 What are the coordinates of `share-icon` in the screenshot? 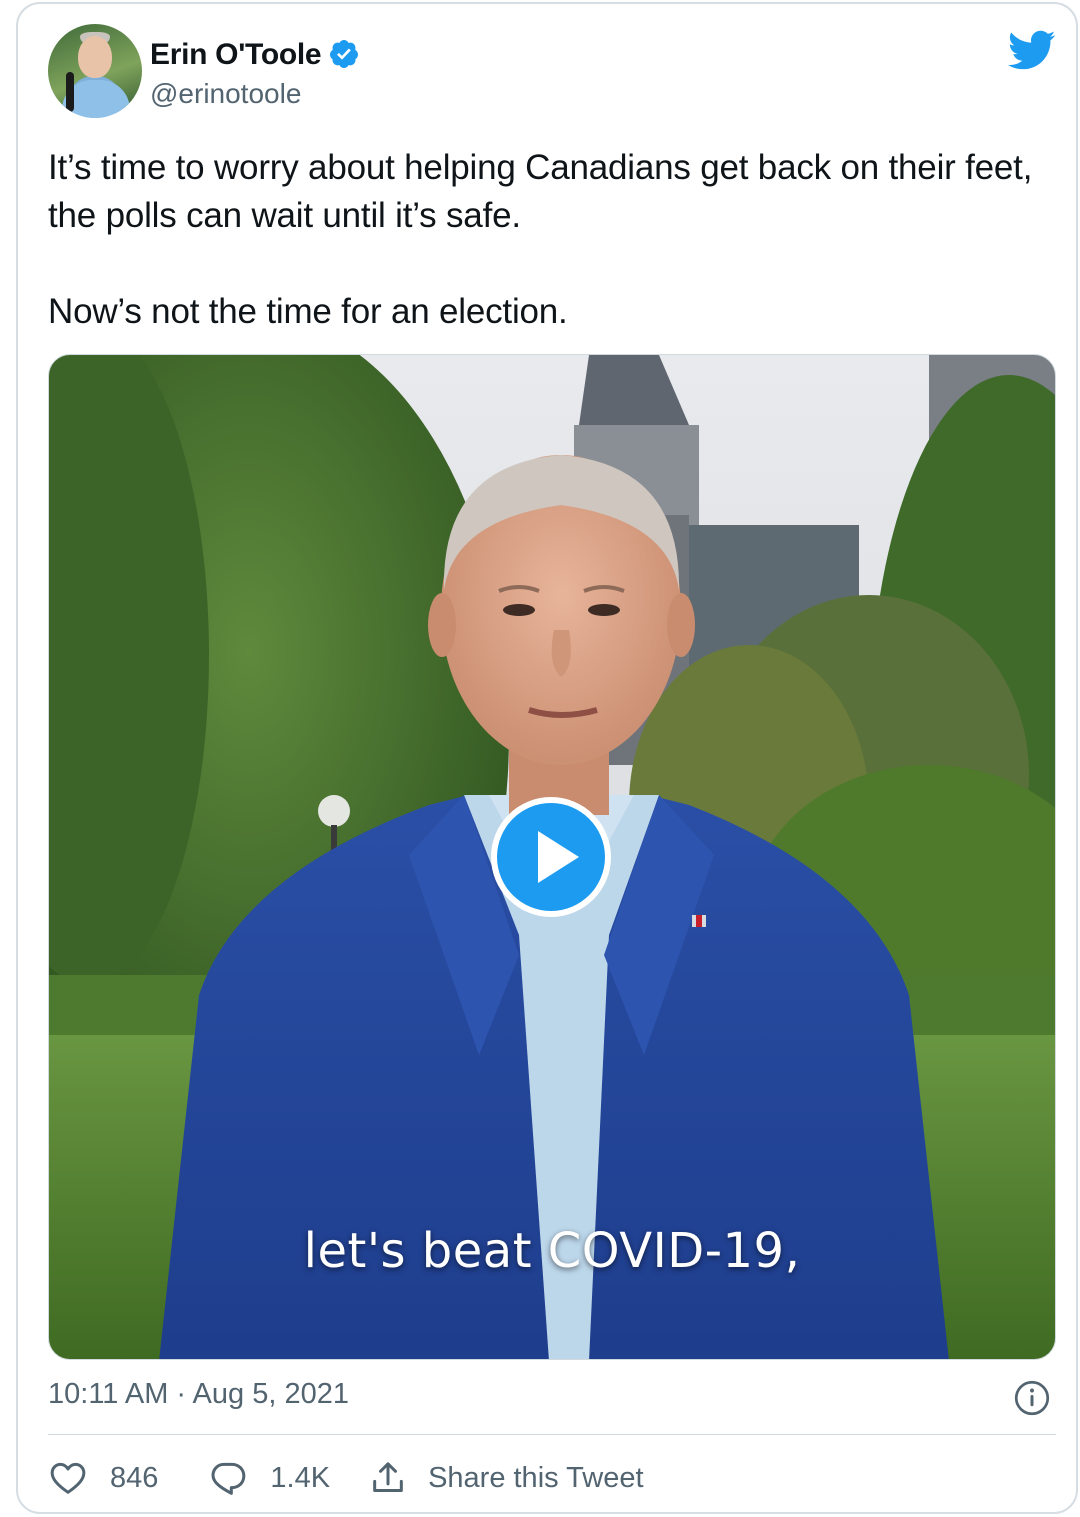 It's located at (388, 1477).